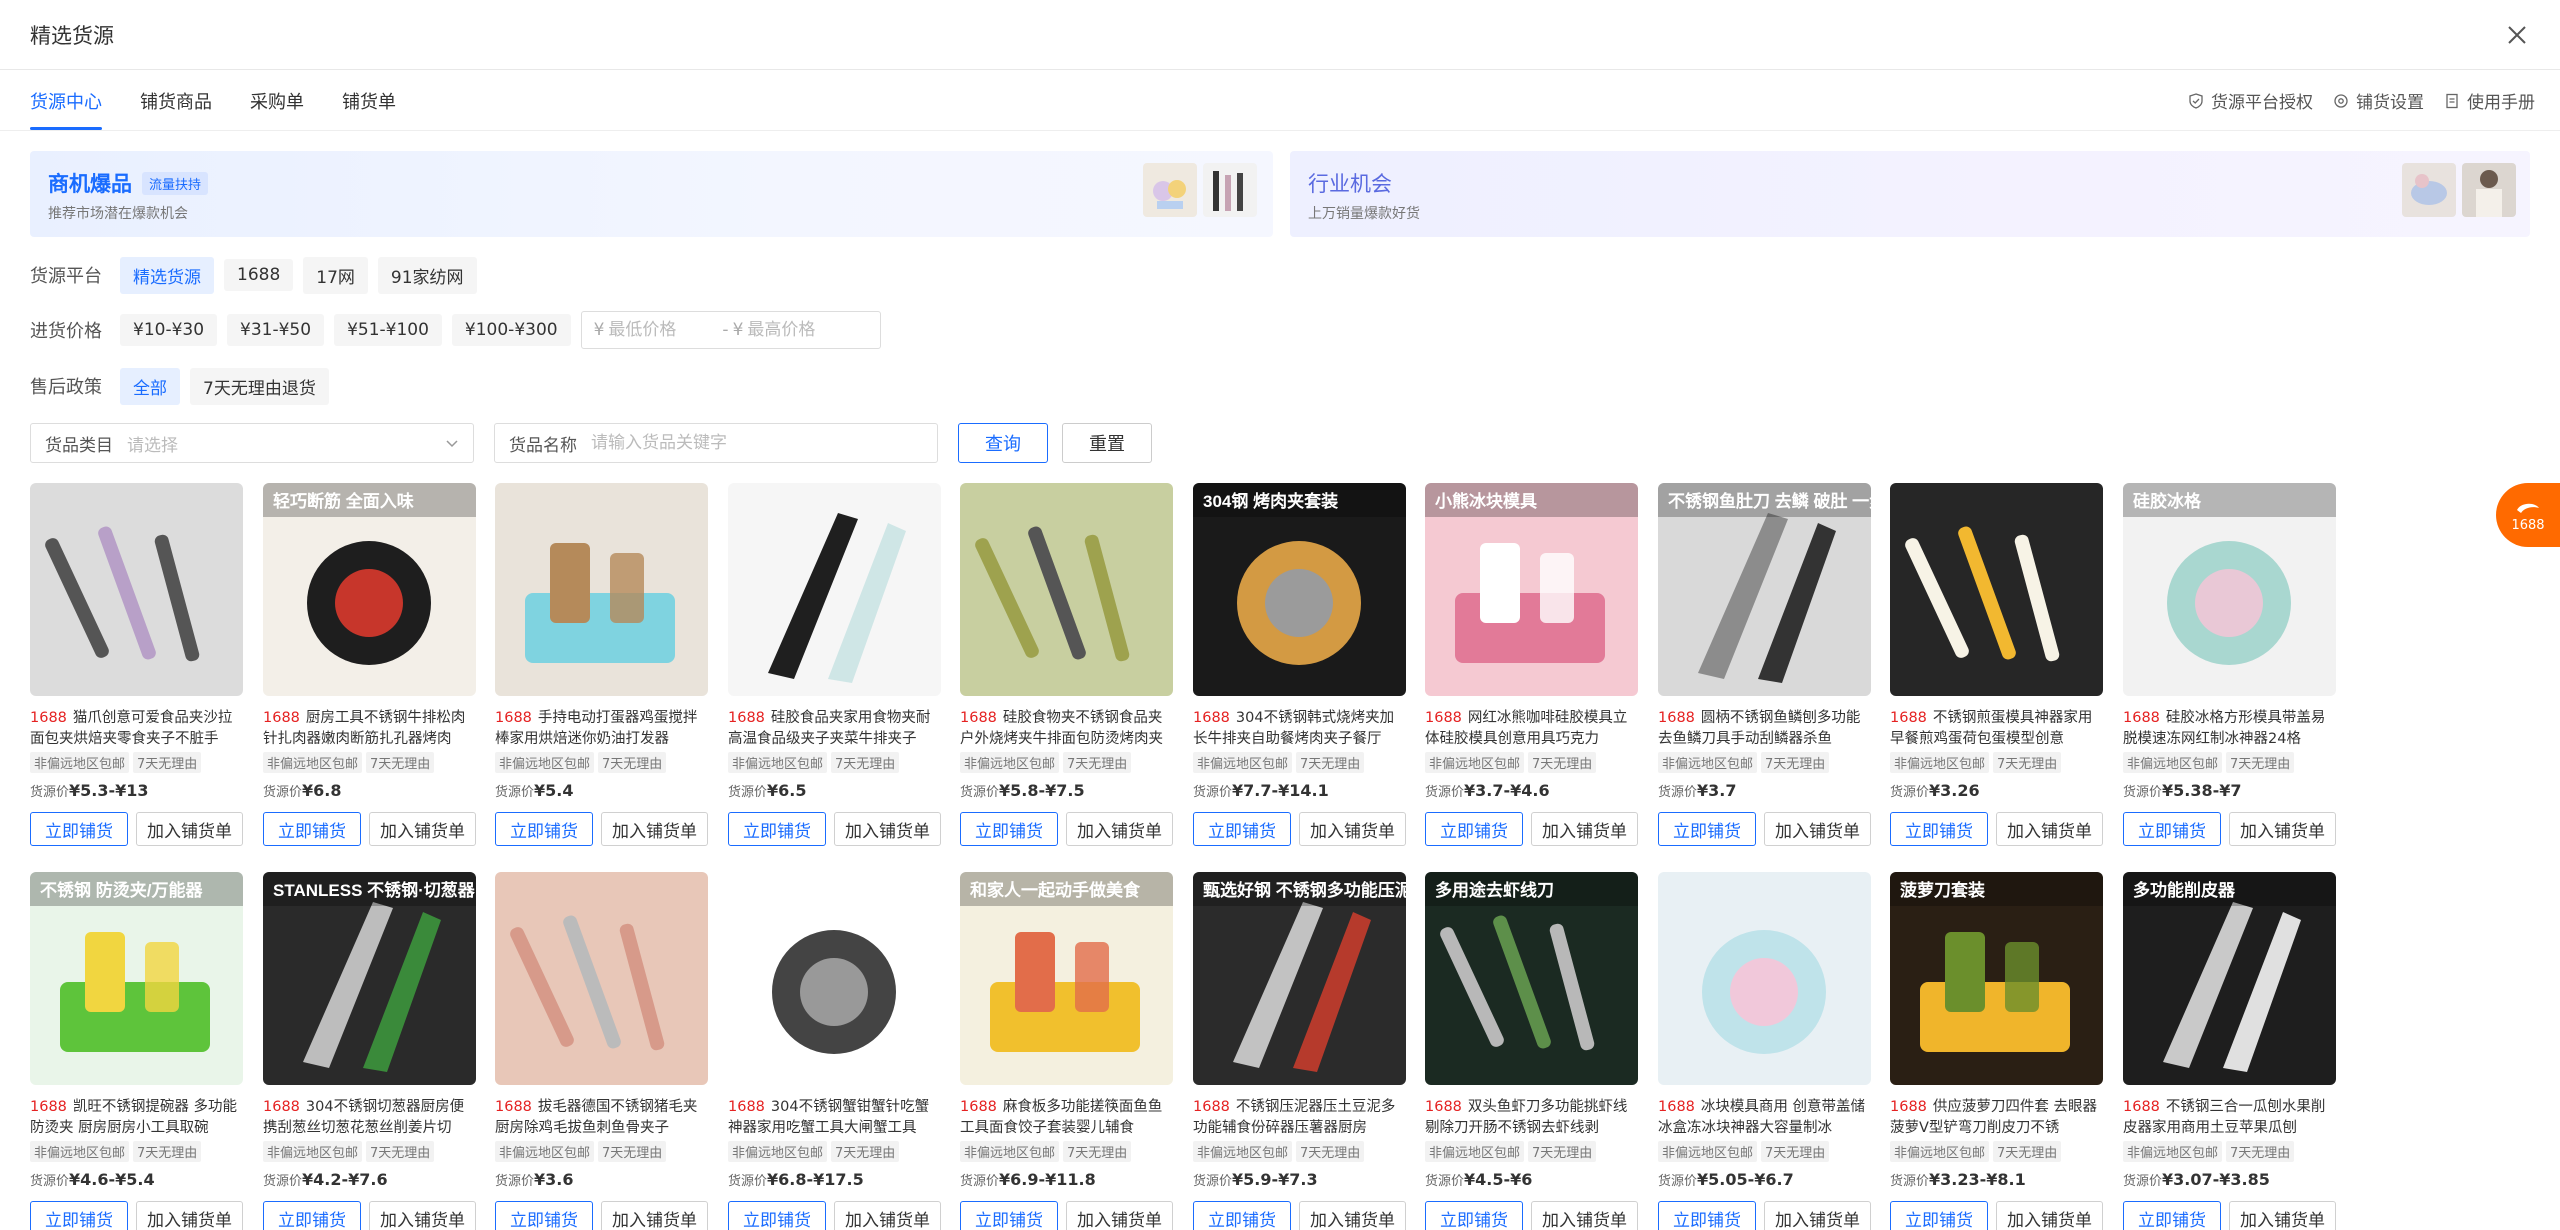 The height and width of the screenshot is (1230, 2560). Describe the element at coordinates (1531, 1118) in the screenshot. I see `product-name: 1688 双头鱼虾刀多功能挑虾线剔除刀开肠不锈钢去虾线剥` at that location.